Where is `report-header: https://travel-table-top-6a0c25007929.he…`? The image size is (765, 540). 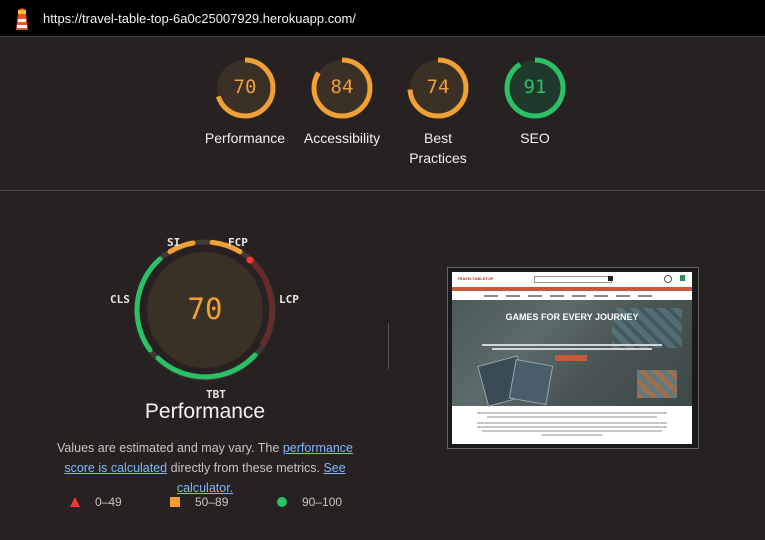
report-header: https://travel-table-top-6a0c25007929.he… is located at coordinates (382, 18).